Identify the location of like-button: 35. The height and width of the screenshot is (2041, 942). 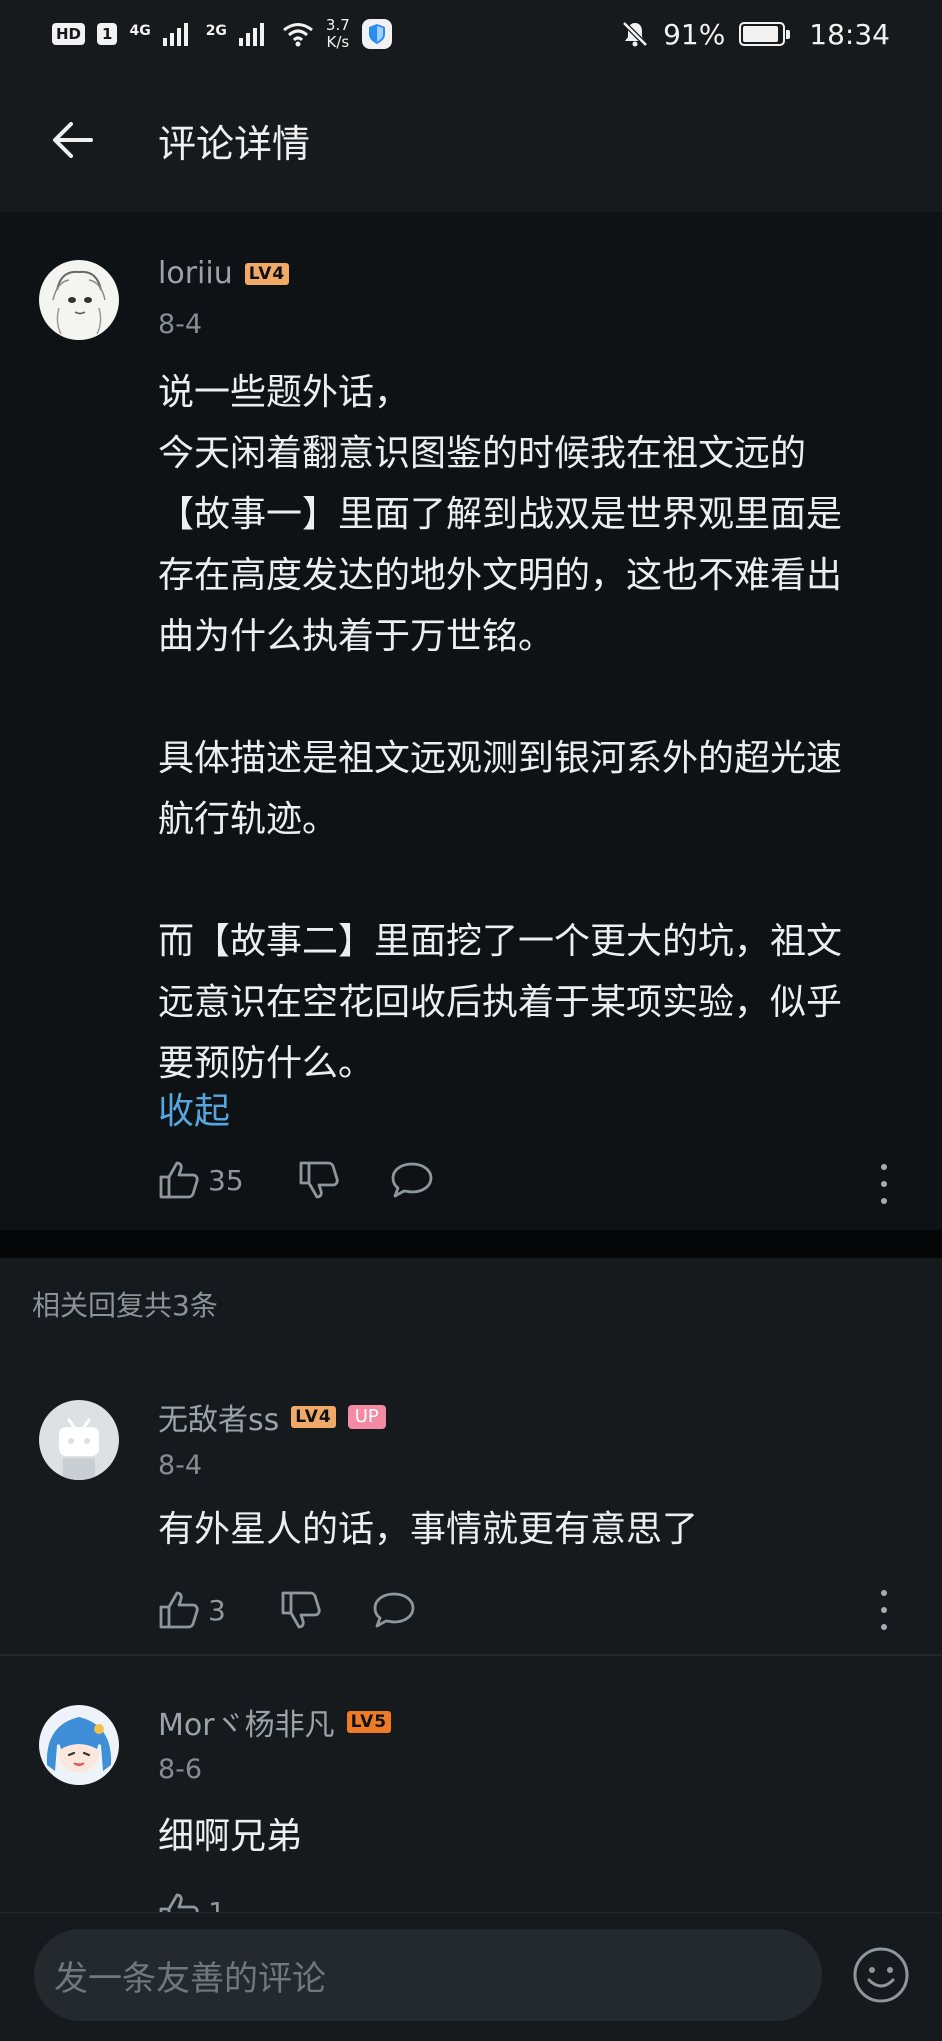
(201, 1180).